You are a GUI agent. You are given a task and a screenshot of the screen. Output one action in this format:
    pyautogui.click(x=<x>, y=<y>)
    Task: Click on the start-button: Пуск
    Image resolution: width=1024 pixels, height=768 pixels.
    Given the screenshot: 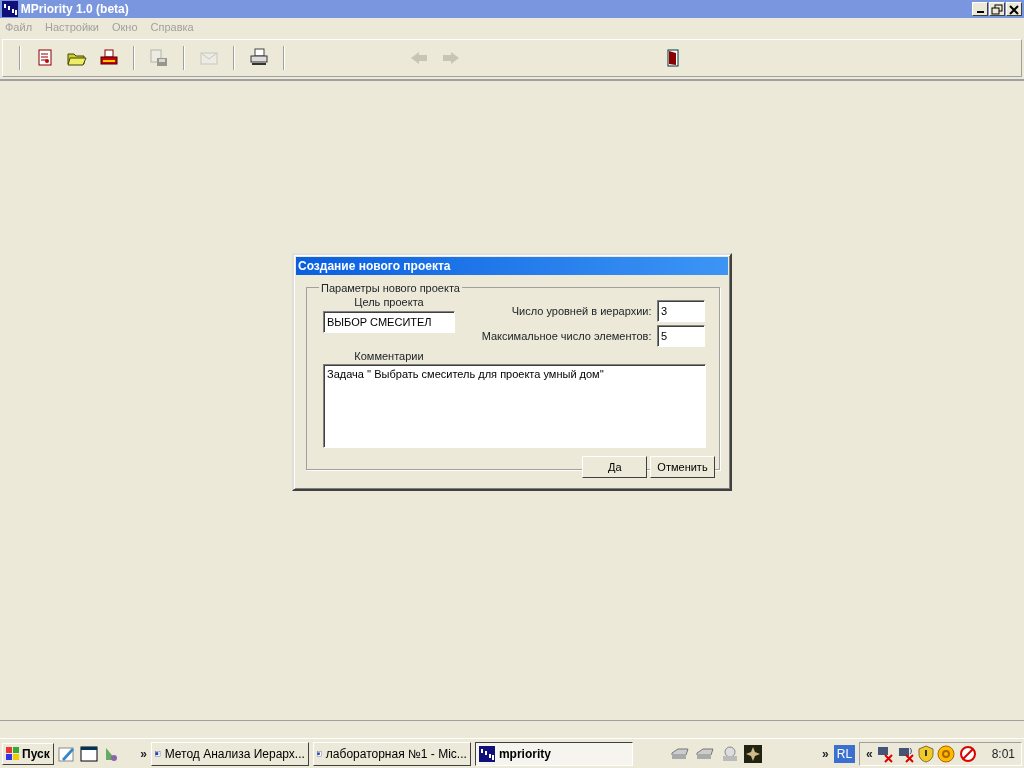 What is the action you would take?
    pyautogui.click(x=28, y=753)
    